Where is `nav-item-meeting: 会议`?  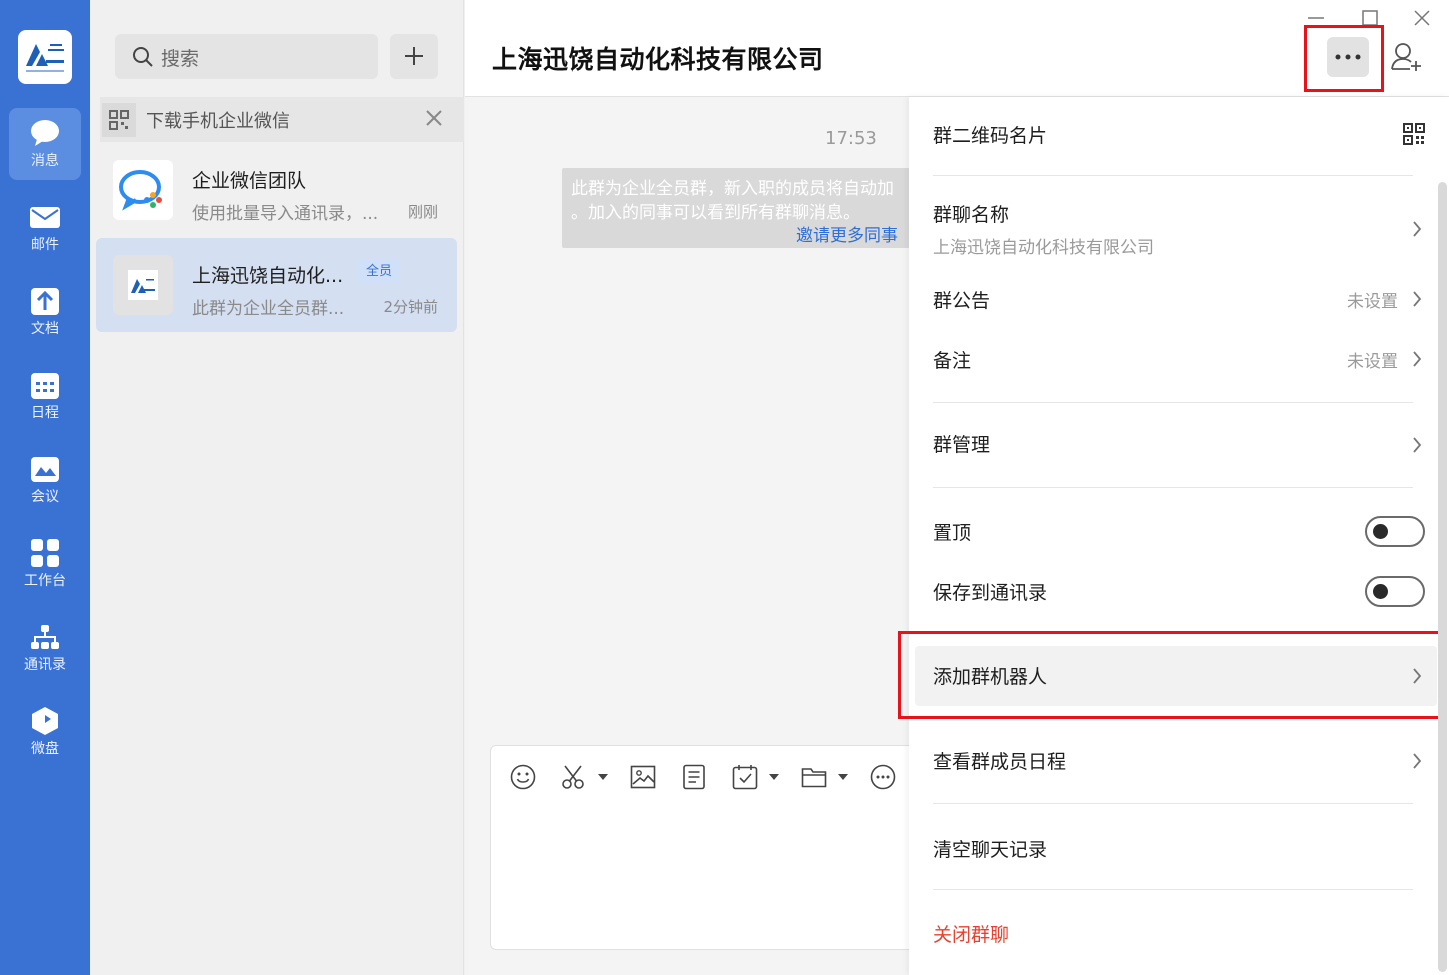 nav-item-meeting: 会议 is located at coordinates (45, 480).